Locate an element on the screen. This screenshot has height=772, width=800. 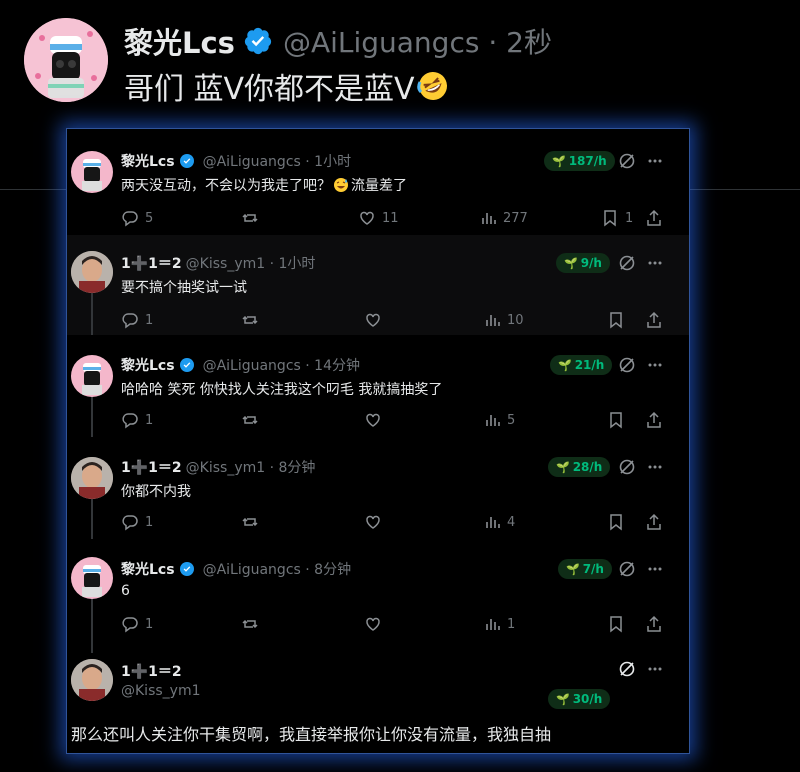
handle-and-time: @AiLiguangcs · 14分钟 is located at coordinates (281, 365).